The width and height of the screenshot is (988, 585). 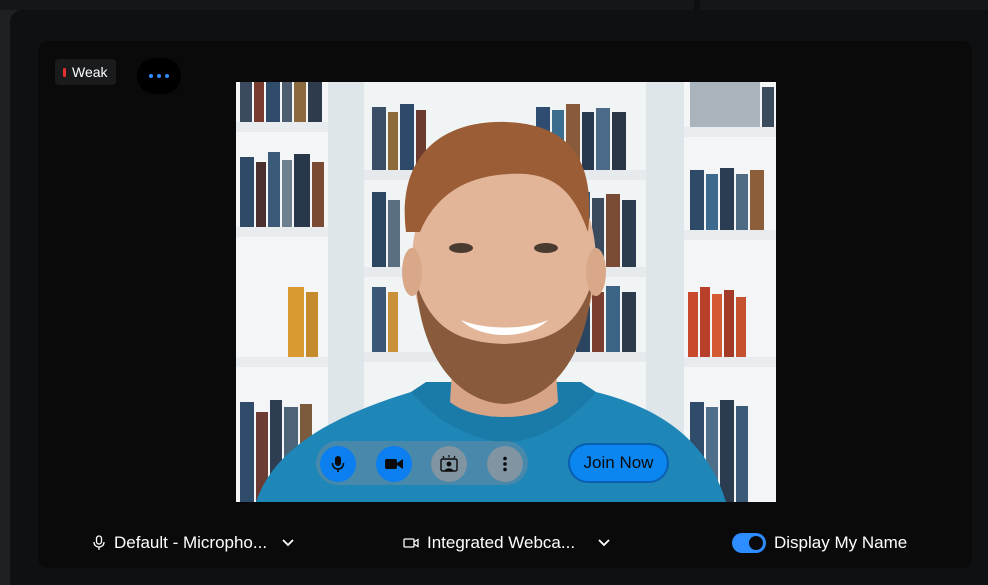 What do you see at coordinates (618, 463) in the screenshot?
I see `join-now-button: Join Now` at bounding box center [618, 463].